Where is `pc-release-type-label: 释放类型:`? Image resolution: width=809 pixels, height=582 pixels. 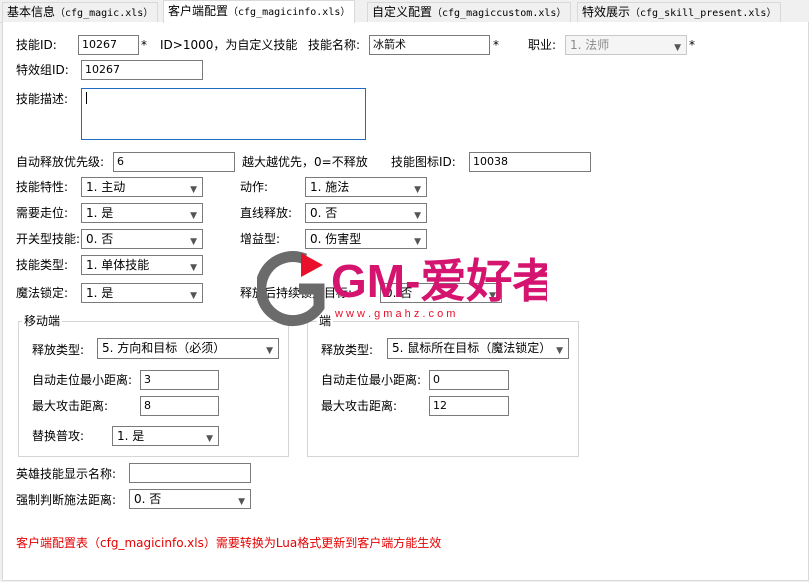 pc-release-type-label: 释放类型: is located at coordinates (347, 350).